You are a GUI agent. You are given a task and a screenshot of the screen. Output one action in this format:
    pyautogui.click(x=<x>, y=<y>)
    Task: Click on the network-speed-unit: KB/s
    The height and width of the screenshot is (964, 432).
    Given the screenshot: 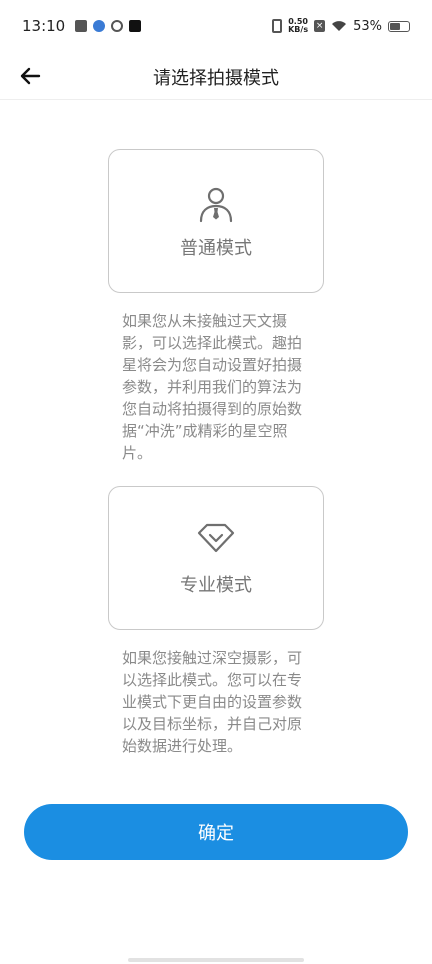 What is the action you would take?
    pyautogui.click(x=298, y=29)
    